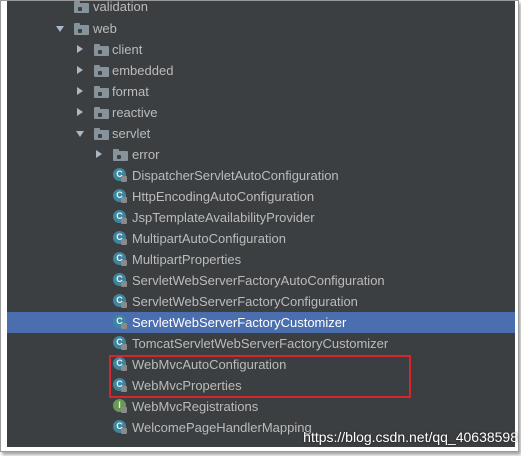 The height and width of the screenshot is (456, 521). I want to click on tree-item-label: error, so click(146, 154).